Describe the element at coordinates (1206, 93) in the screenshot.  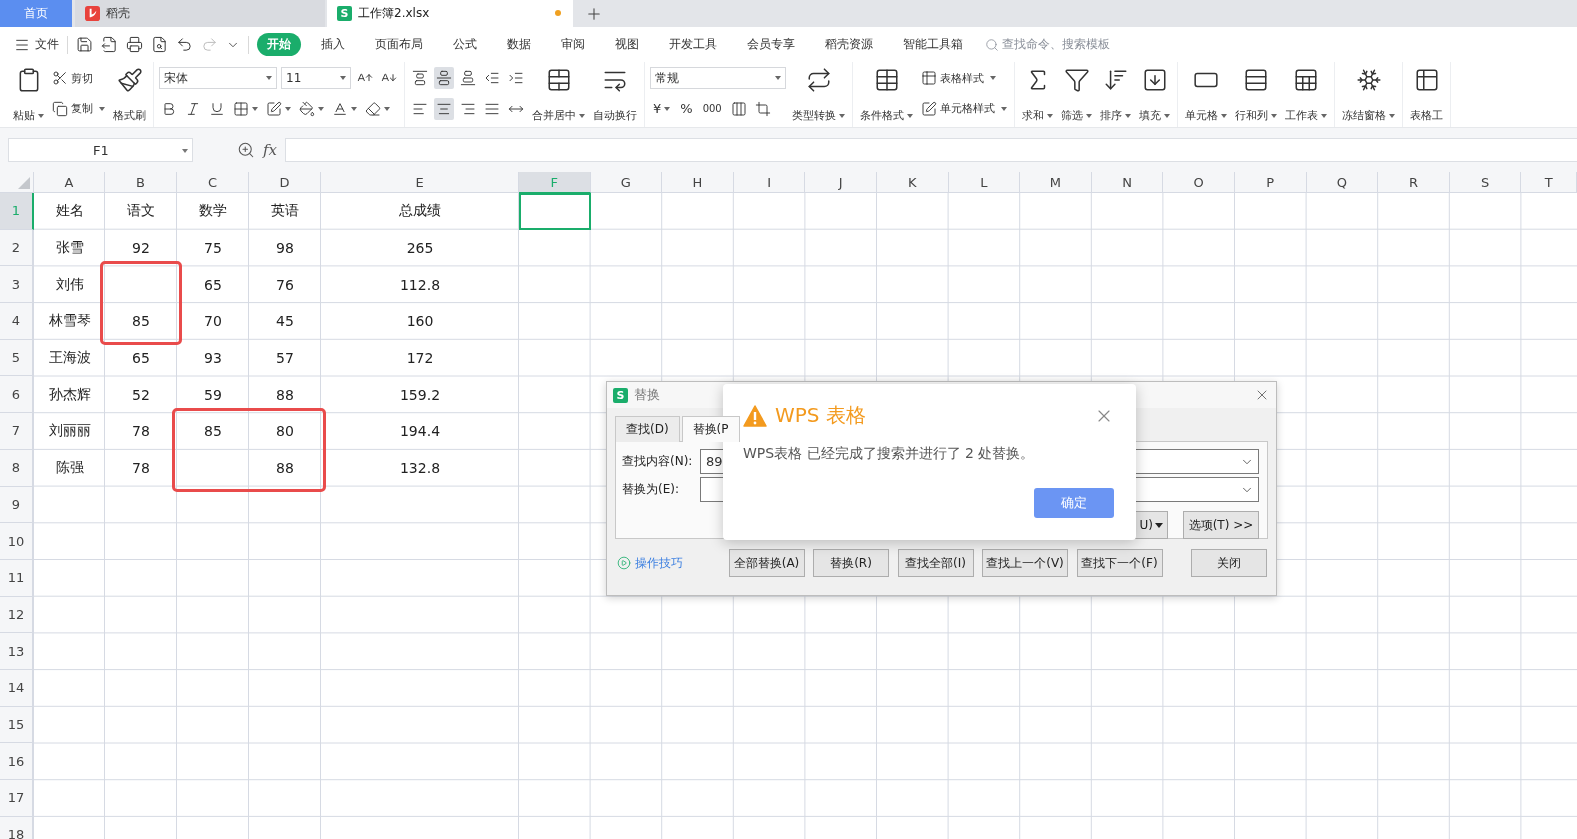
I see `cell-button: 单元格` at that location.